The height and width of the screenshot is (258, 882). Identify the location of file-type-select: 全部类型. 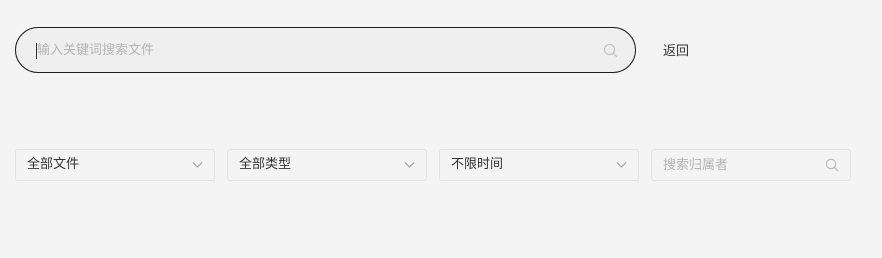
(327, 165).